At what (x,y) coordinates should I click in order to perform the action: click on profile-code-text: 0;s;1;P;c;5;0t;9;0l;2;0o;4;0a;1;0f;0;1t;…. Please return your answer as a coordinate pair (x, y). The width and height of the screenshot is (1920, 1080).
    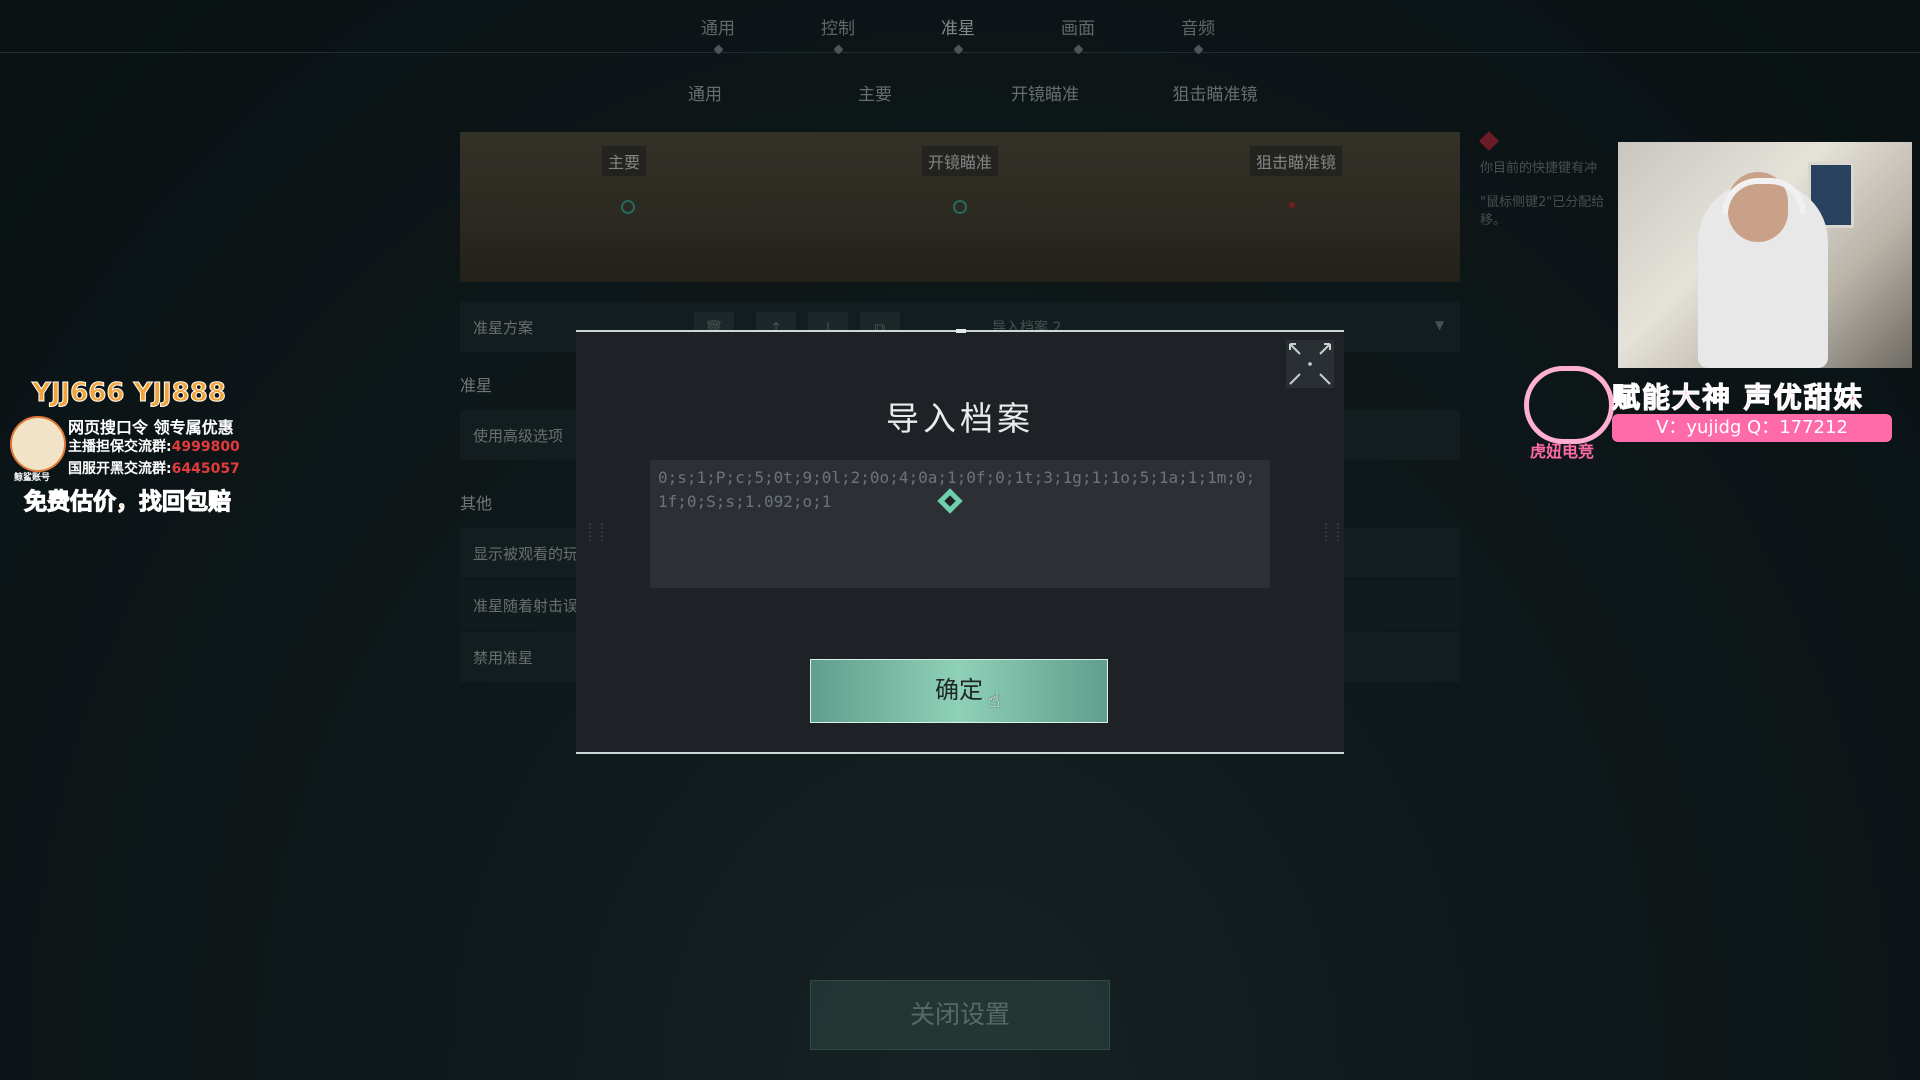
    Looking at the image, I should click on (957, 489).